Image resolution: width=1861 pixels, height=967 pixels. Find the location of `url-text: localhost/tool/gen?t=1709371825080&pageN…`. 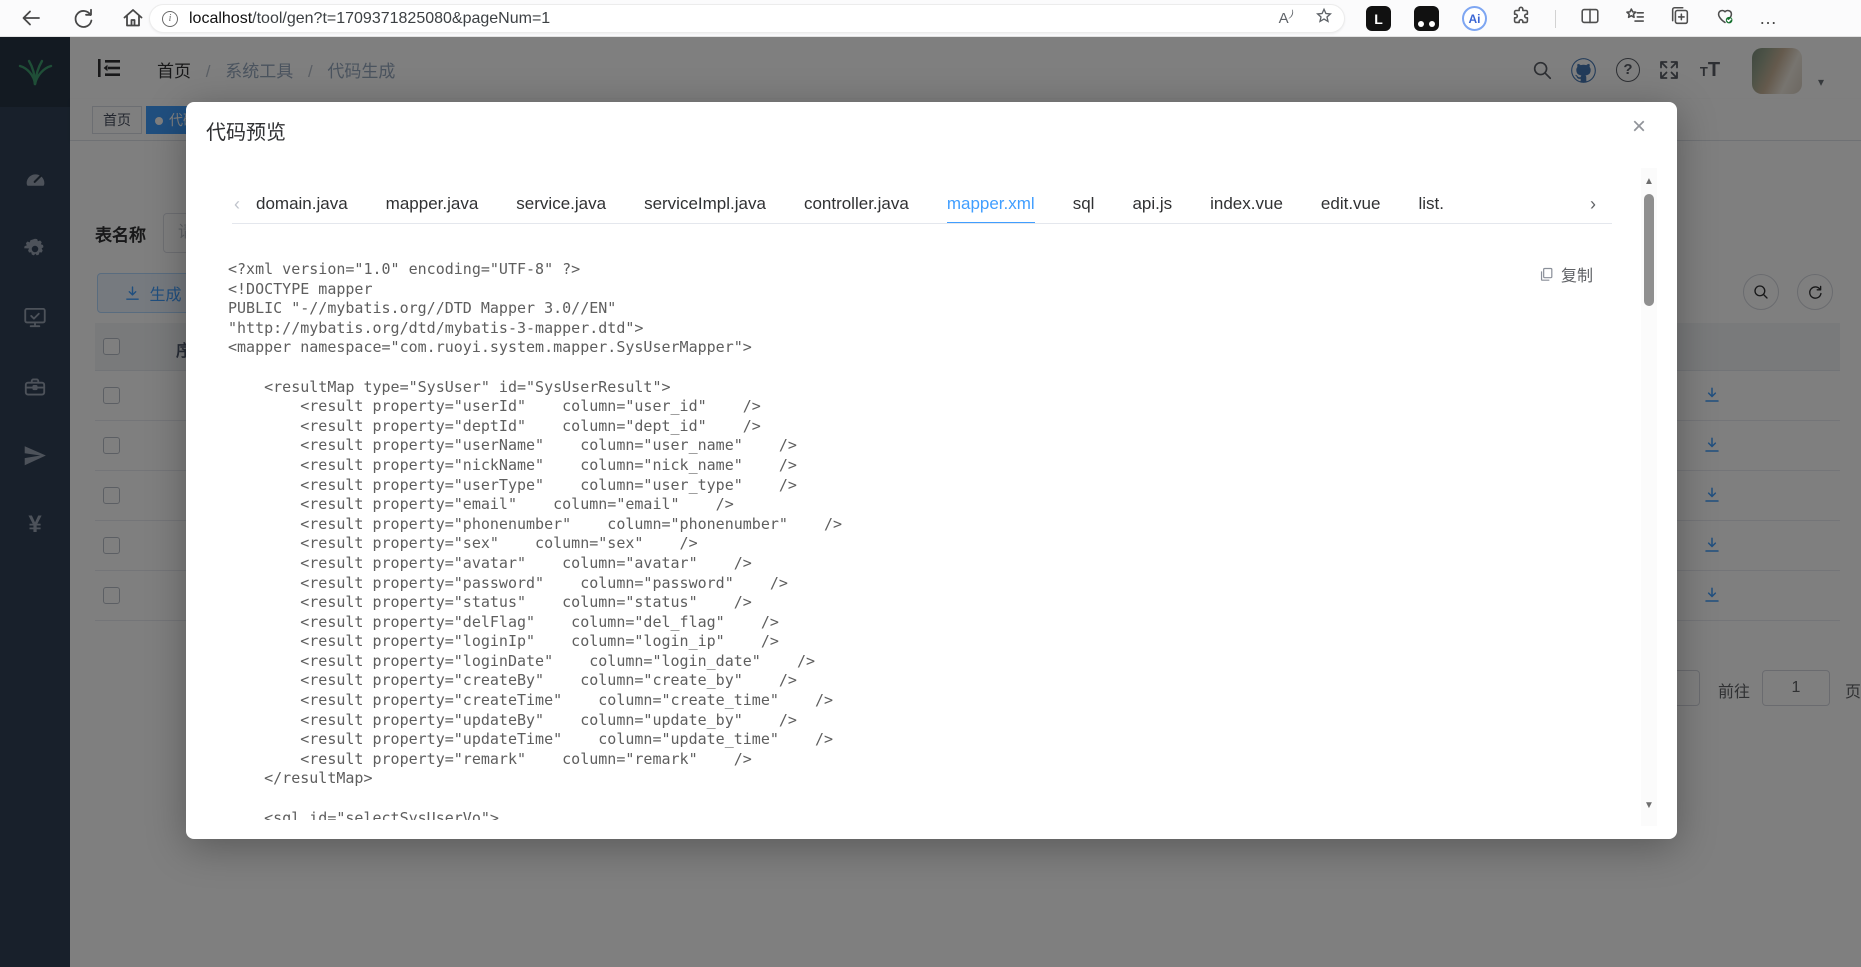

url-text: localhost/tool/gen?t=1709371825080&pageN… is located at coordinates (370, 18).